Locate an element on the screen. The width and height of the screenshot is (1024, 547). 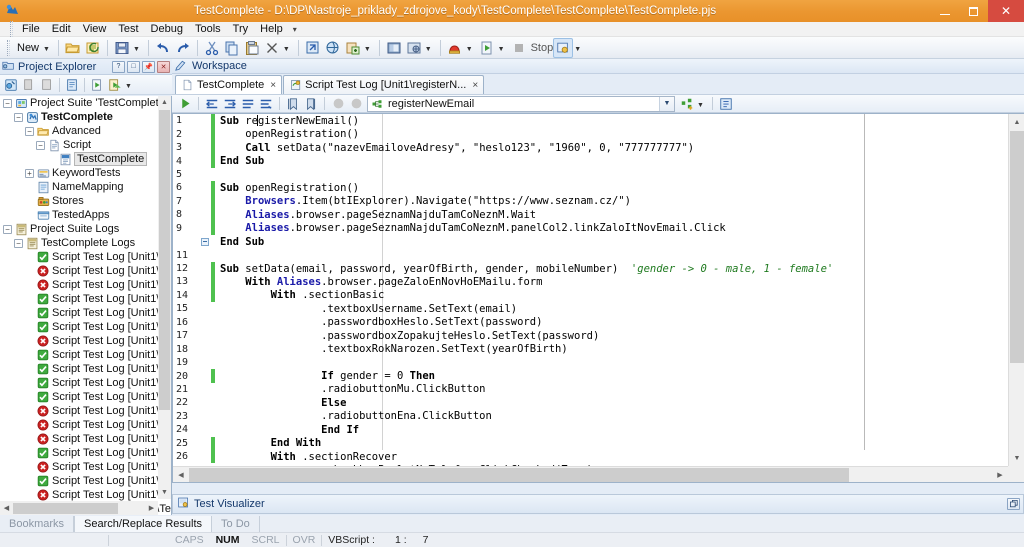
cut-icon is located at coordinates (212, 48).